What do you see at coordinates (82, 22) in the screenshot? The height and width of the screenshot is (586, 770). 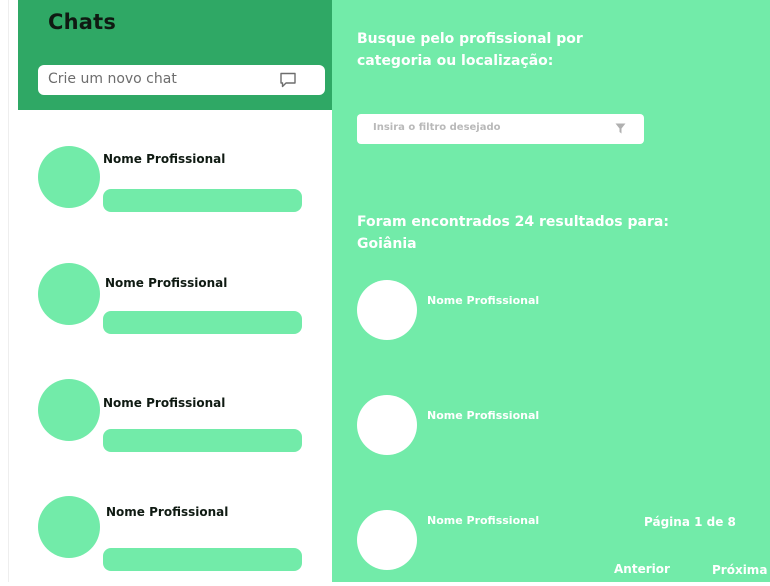 I see `chats-title: Chats` at bounding box center [82, 22].